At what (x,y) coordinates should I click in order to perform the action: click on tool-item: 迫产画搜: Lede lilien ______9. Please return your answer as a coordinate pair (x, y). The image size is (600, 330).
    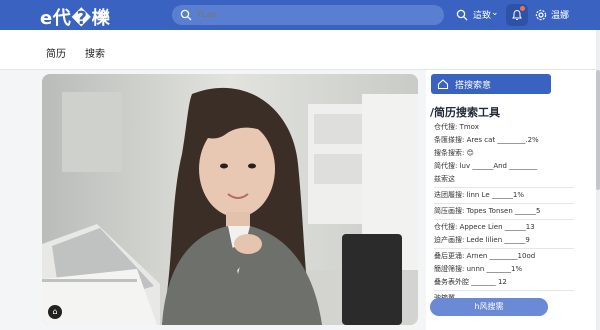
    Looking at the image, I should click on (504, 240).